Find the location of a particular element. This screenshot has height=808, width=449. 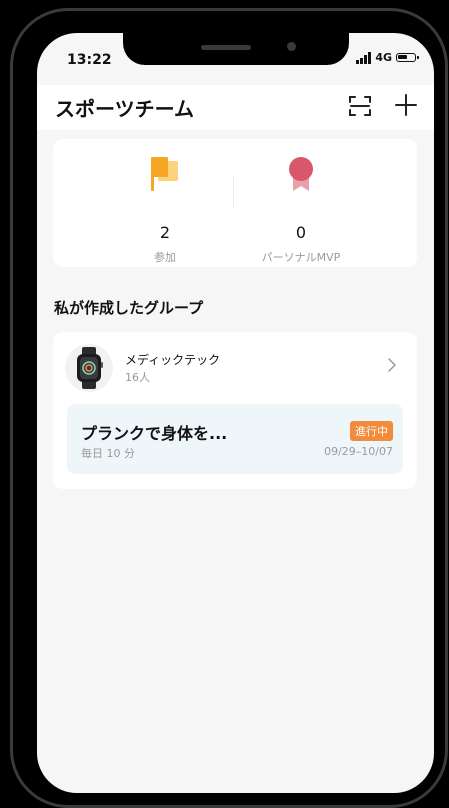

camera is located at coordinates (291, 46).